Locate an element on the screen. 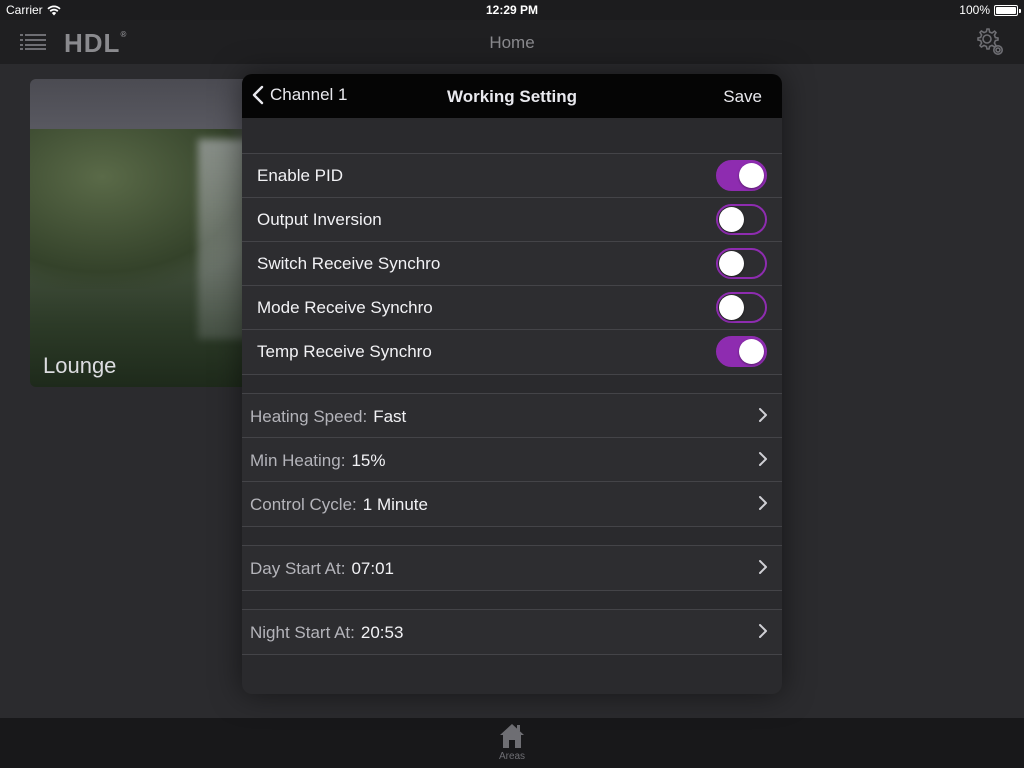 The height and width of the screenshot is (768, 1024). toggle-label: Output Inversion is located at coordinates (319, 219).